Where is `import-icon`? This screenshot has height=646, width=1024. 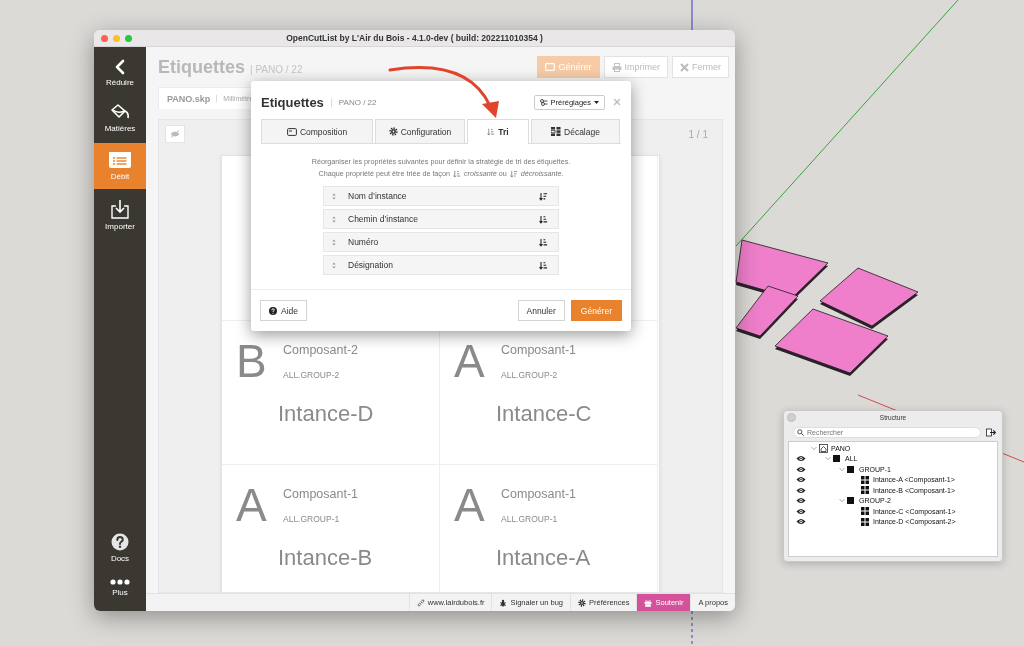 import-icon is located at coordinates (120, 209).